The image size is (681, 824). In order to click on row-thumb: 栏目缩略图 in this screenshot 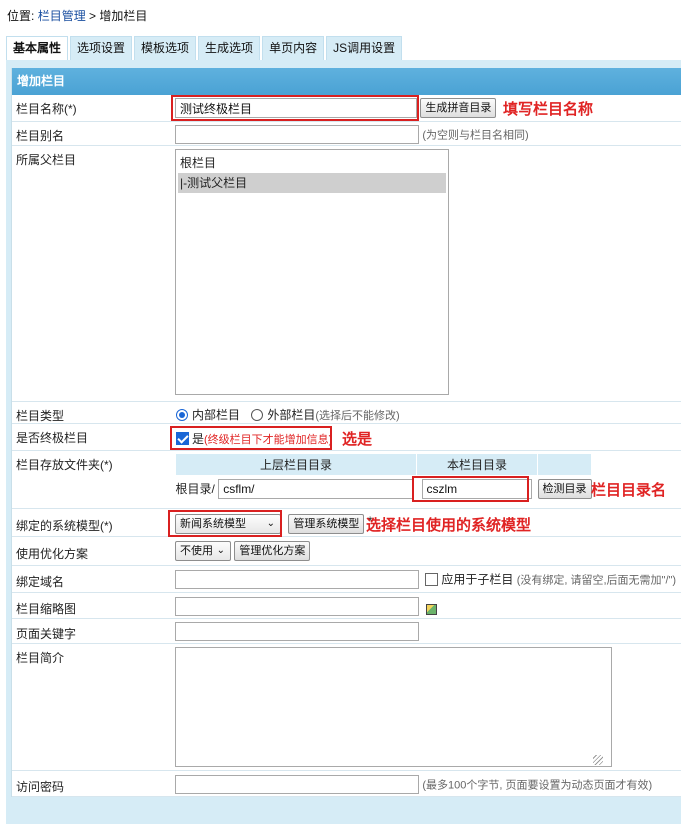, I will do `click(346, 606)`.